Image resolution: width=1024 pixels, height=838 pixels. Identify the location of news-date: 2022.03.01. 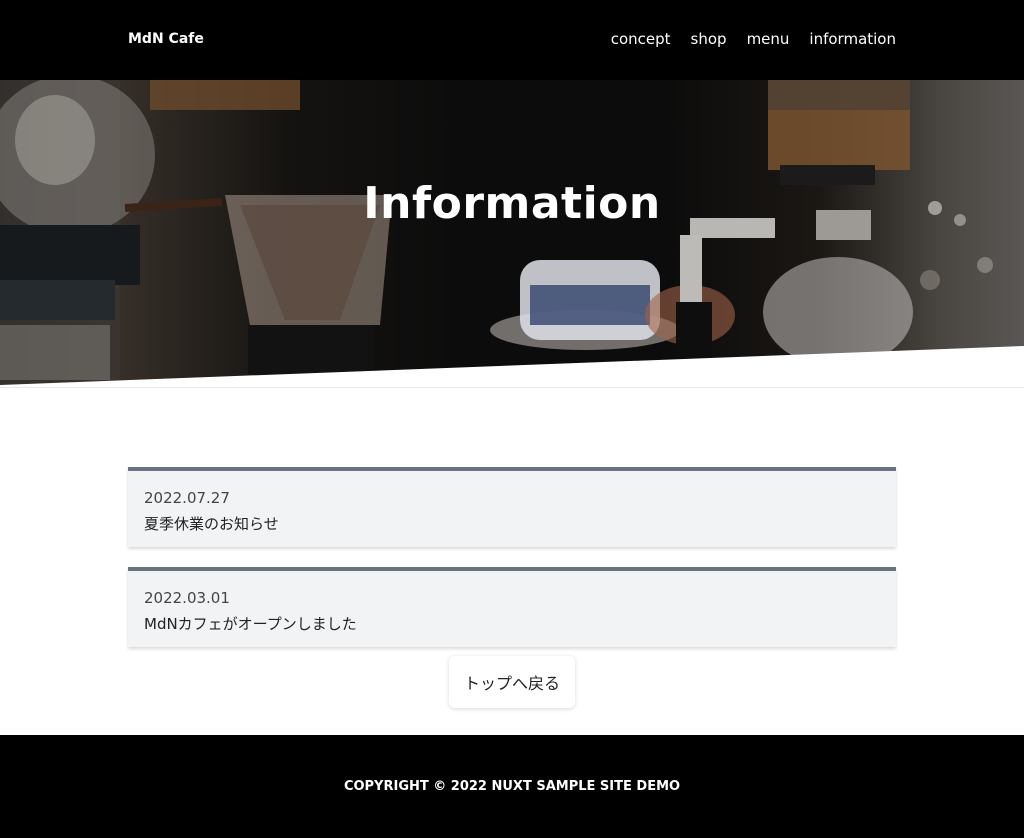
(187, 598).